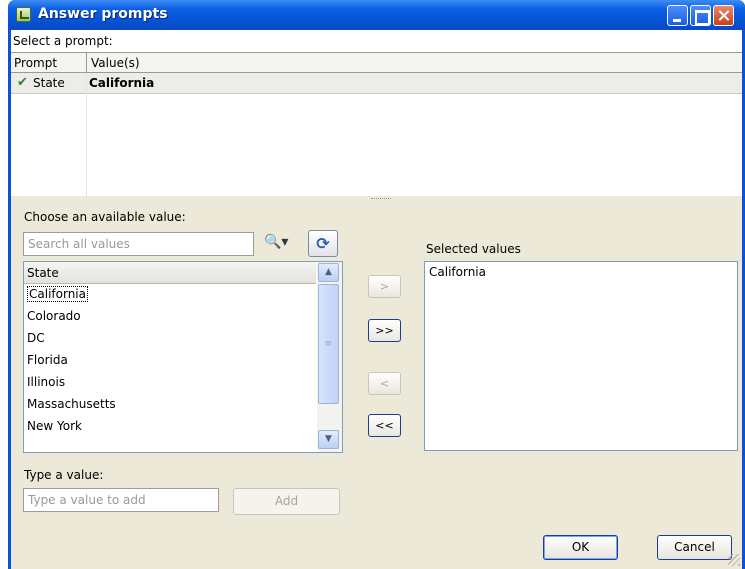  Describe the element at coordinates (581, 272) in the screenshot. I see `selected-item: California` at that location.